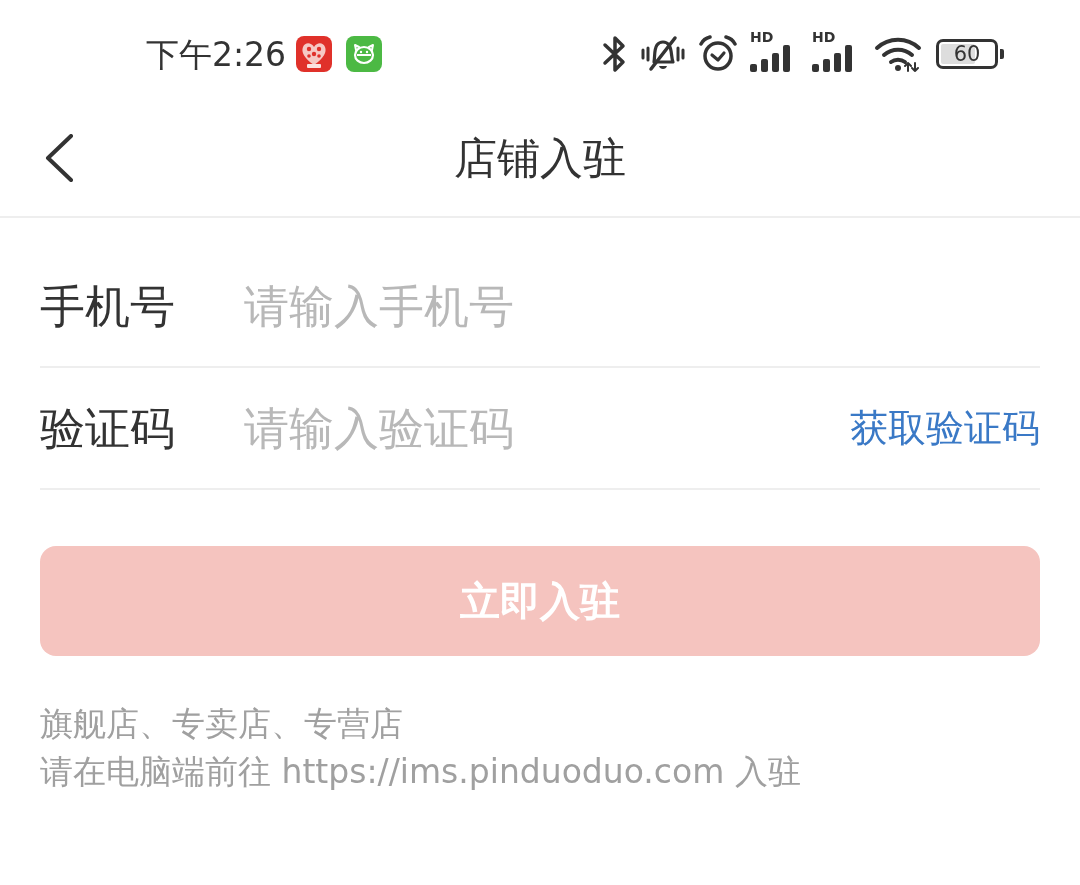  What do you see at coordinates (222, 724) in the screenshot?
I see `info-note-text: 旗舰店、专卖店、专营店` at bounding box center [222, 724].